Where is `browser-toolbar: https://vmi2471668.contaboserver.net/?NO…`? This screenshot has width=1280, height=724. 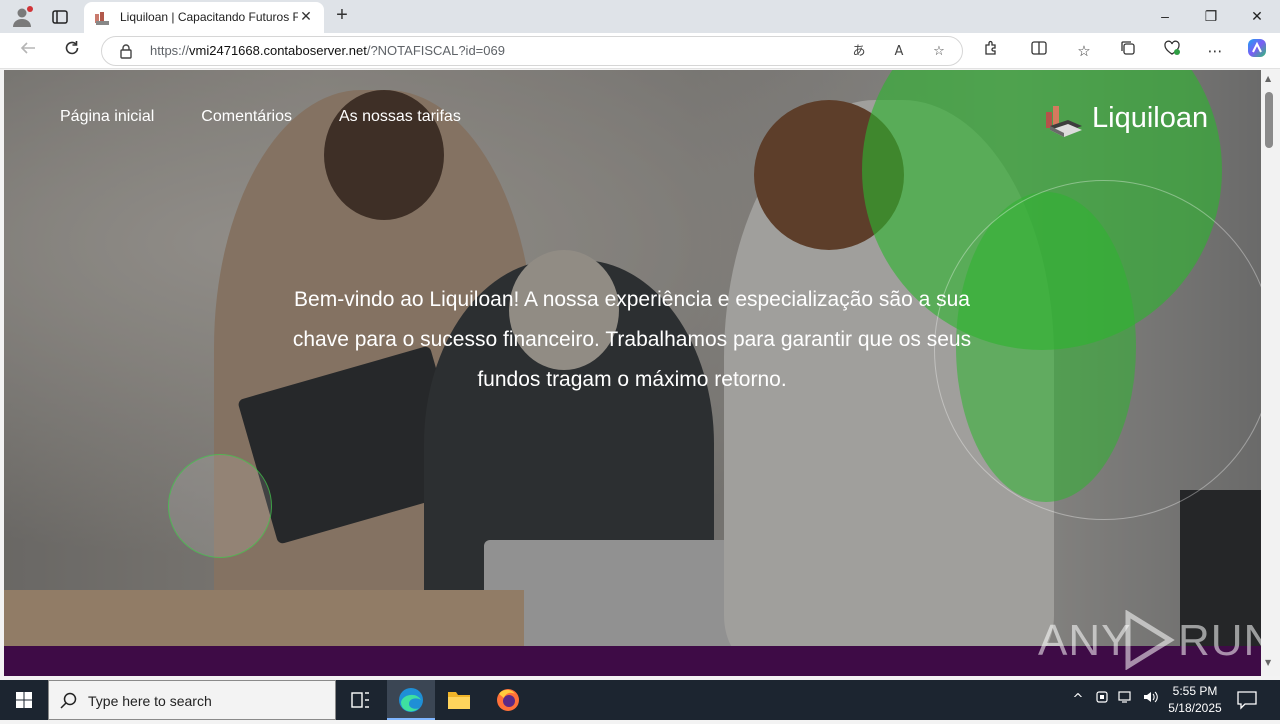
browser-toolbar: https://vmi2471668.contaboserver.net/?NO… is located at coordinates (640, 51).